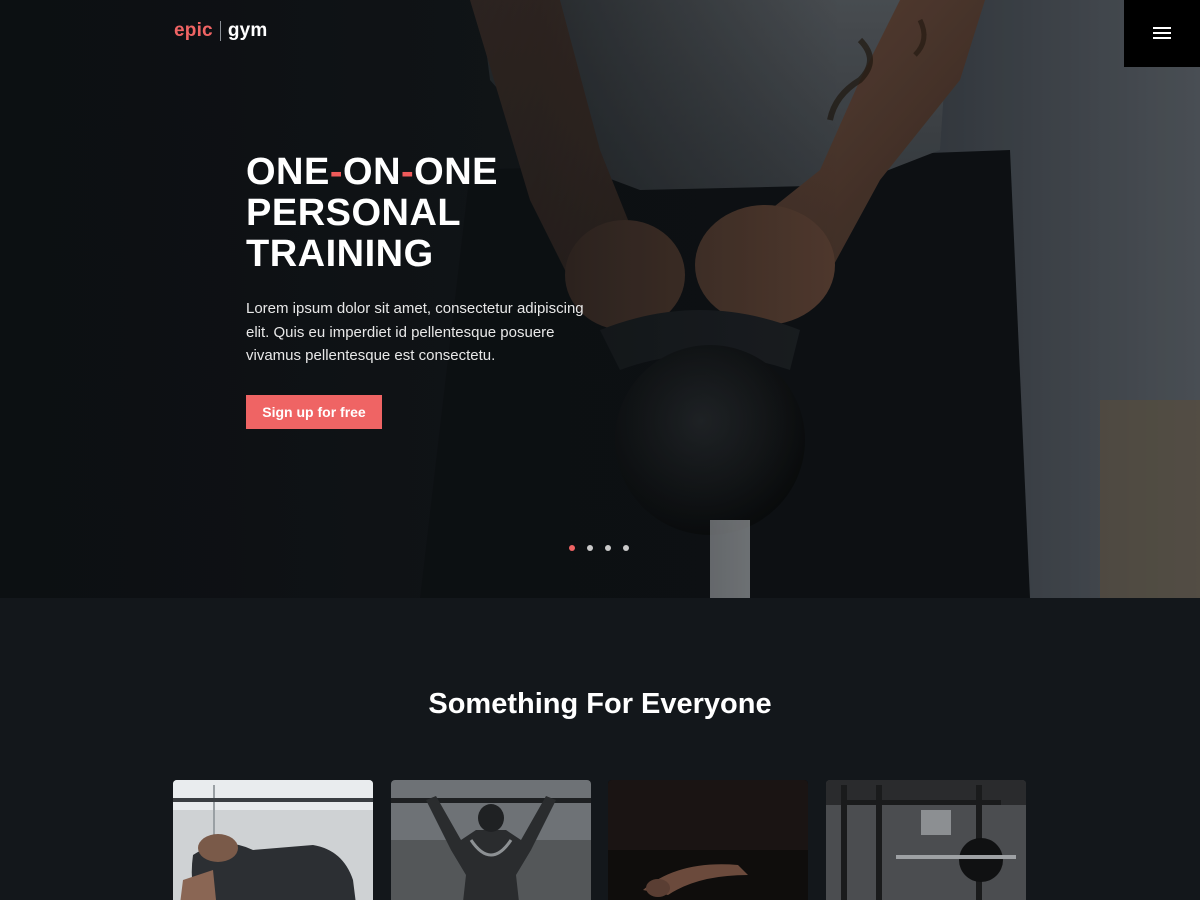 The image size is (1200, 900). I want to click on section-title: Something For Everyone, so click(600, 704).